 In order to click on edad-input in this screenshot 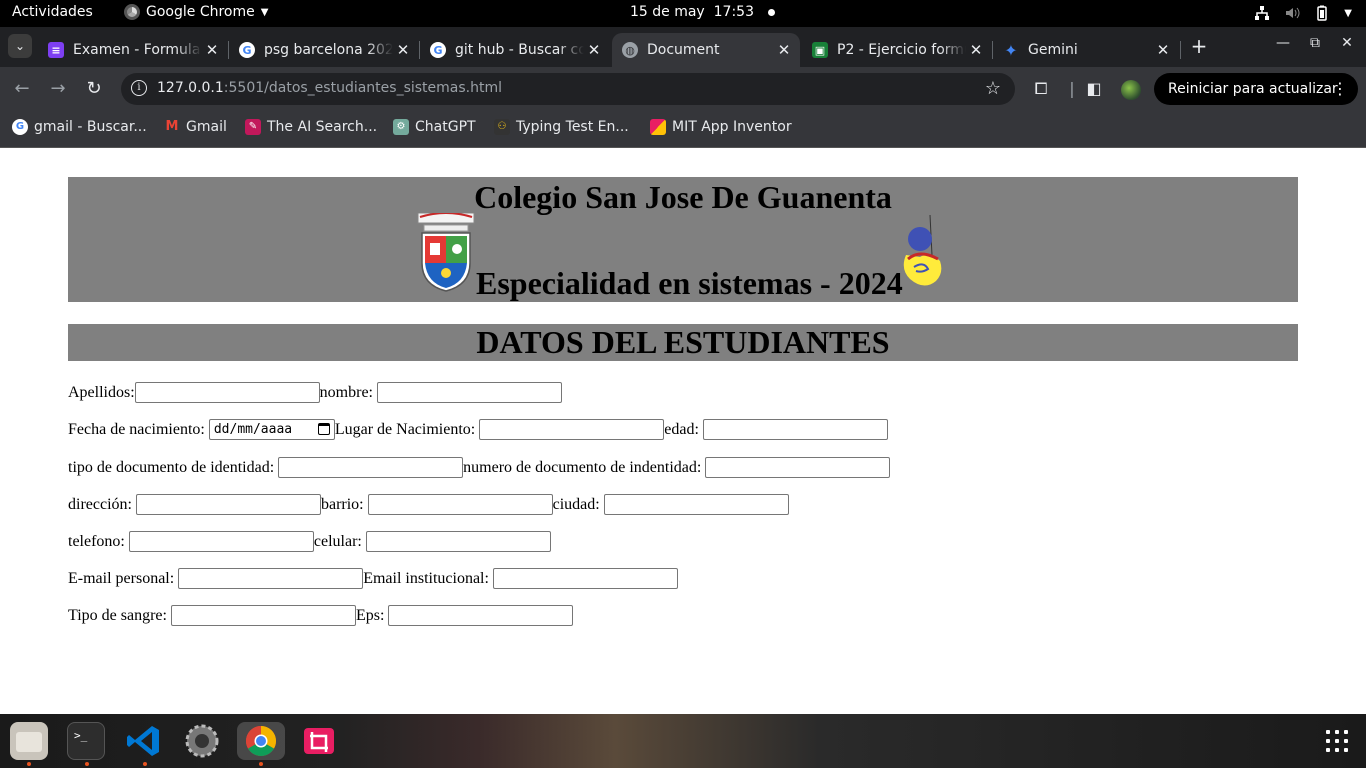, I will do `click(795, 429)`.